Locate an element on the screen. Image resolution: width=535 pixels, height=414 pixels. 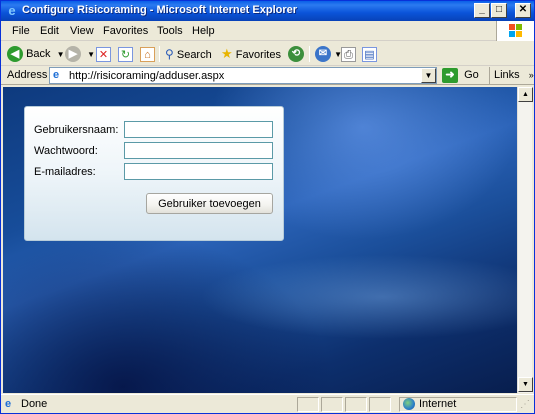
printer-icon: ⎙ is located at coordinates (348, 54).